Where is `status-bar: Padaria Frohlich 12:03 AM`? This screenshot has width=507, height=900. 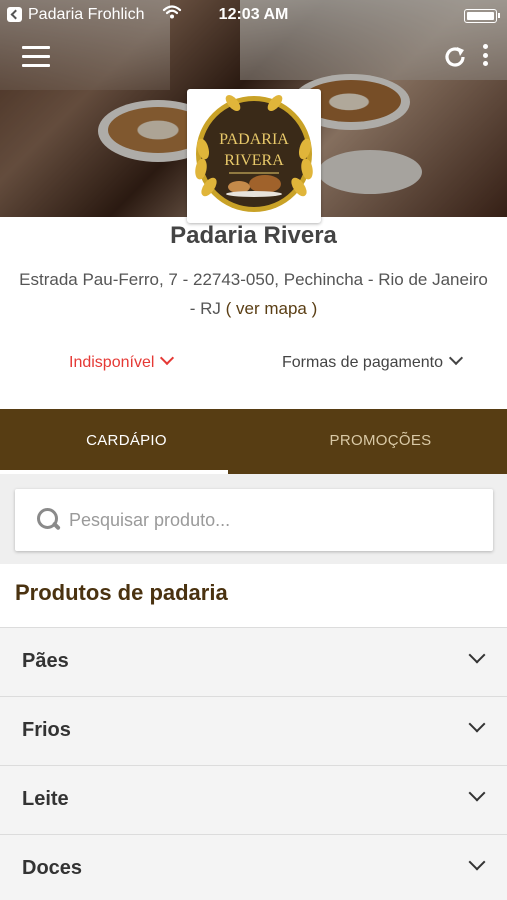
status-bar: Padaria Frohlich 12:03 AM is located at coordinates (253, 15).